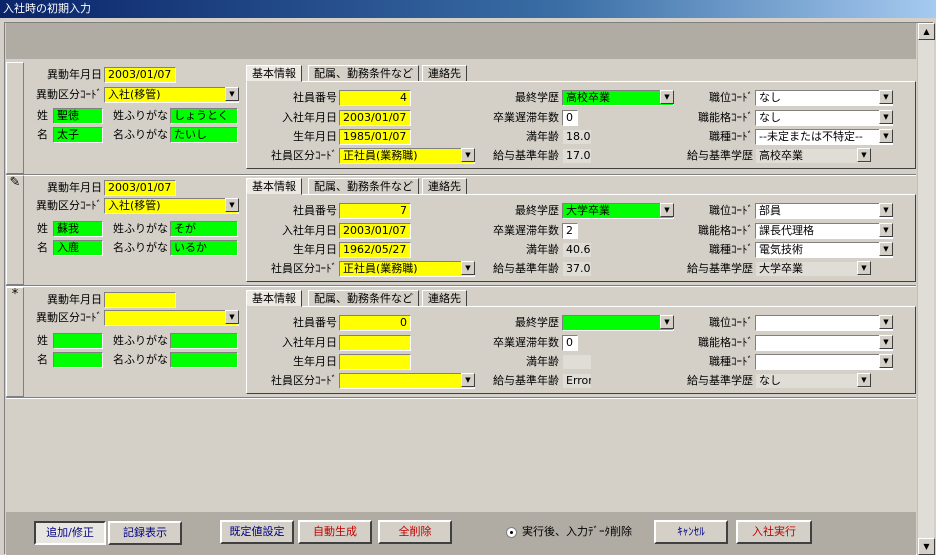  Describe the element at coordinates (78, 229) in the screenshot. I see `sei-field: 蘇我` at that location.